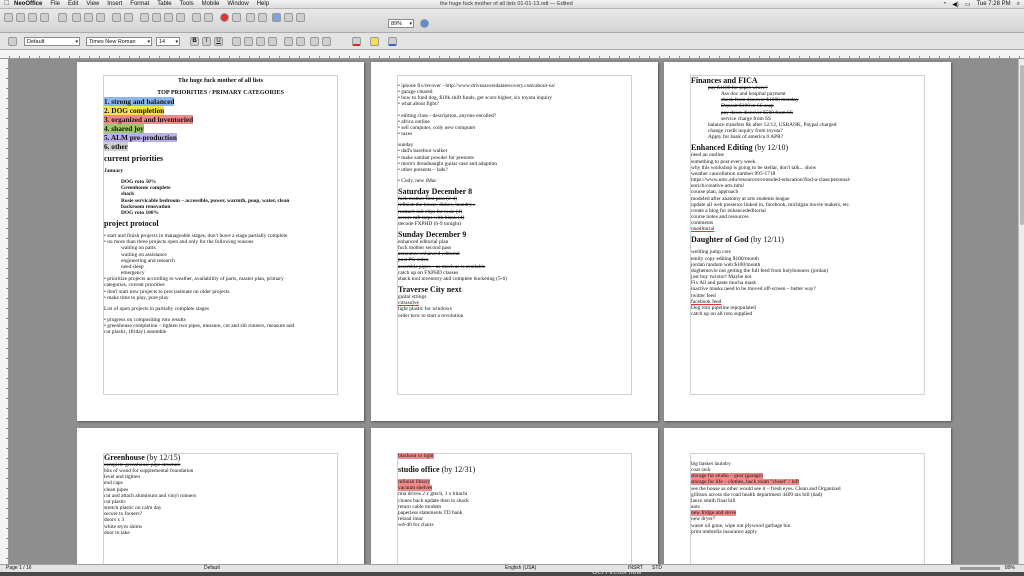 The width and height of the screenshot is (1024, 576). I want to click on paste-icon, so click(168, 17).